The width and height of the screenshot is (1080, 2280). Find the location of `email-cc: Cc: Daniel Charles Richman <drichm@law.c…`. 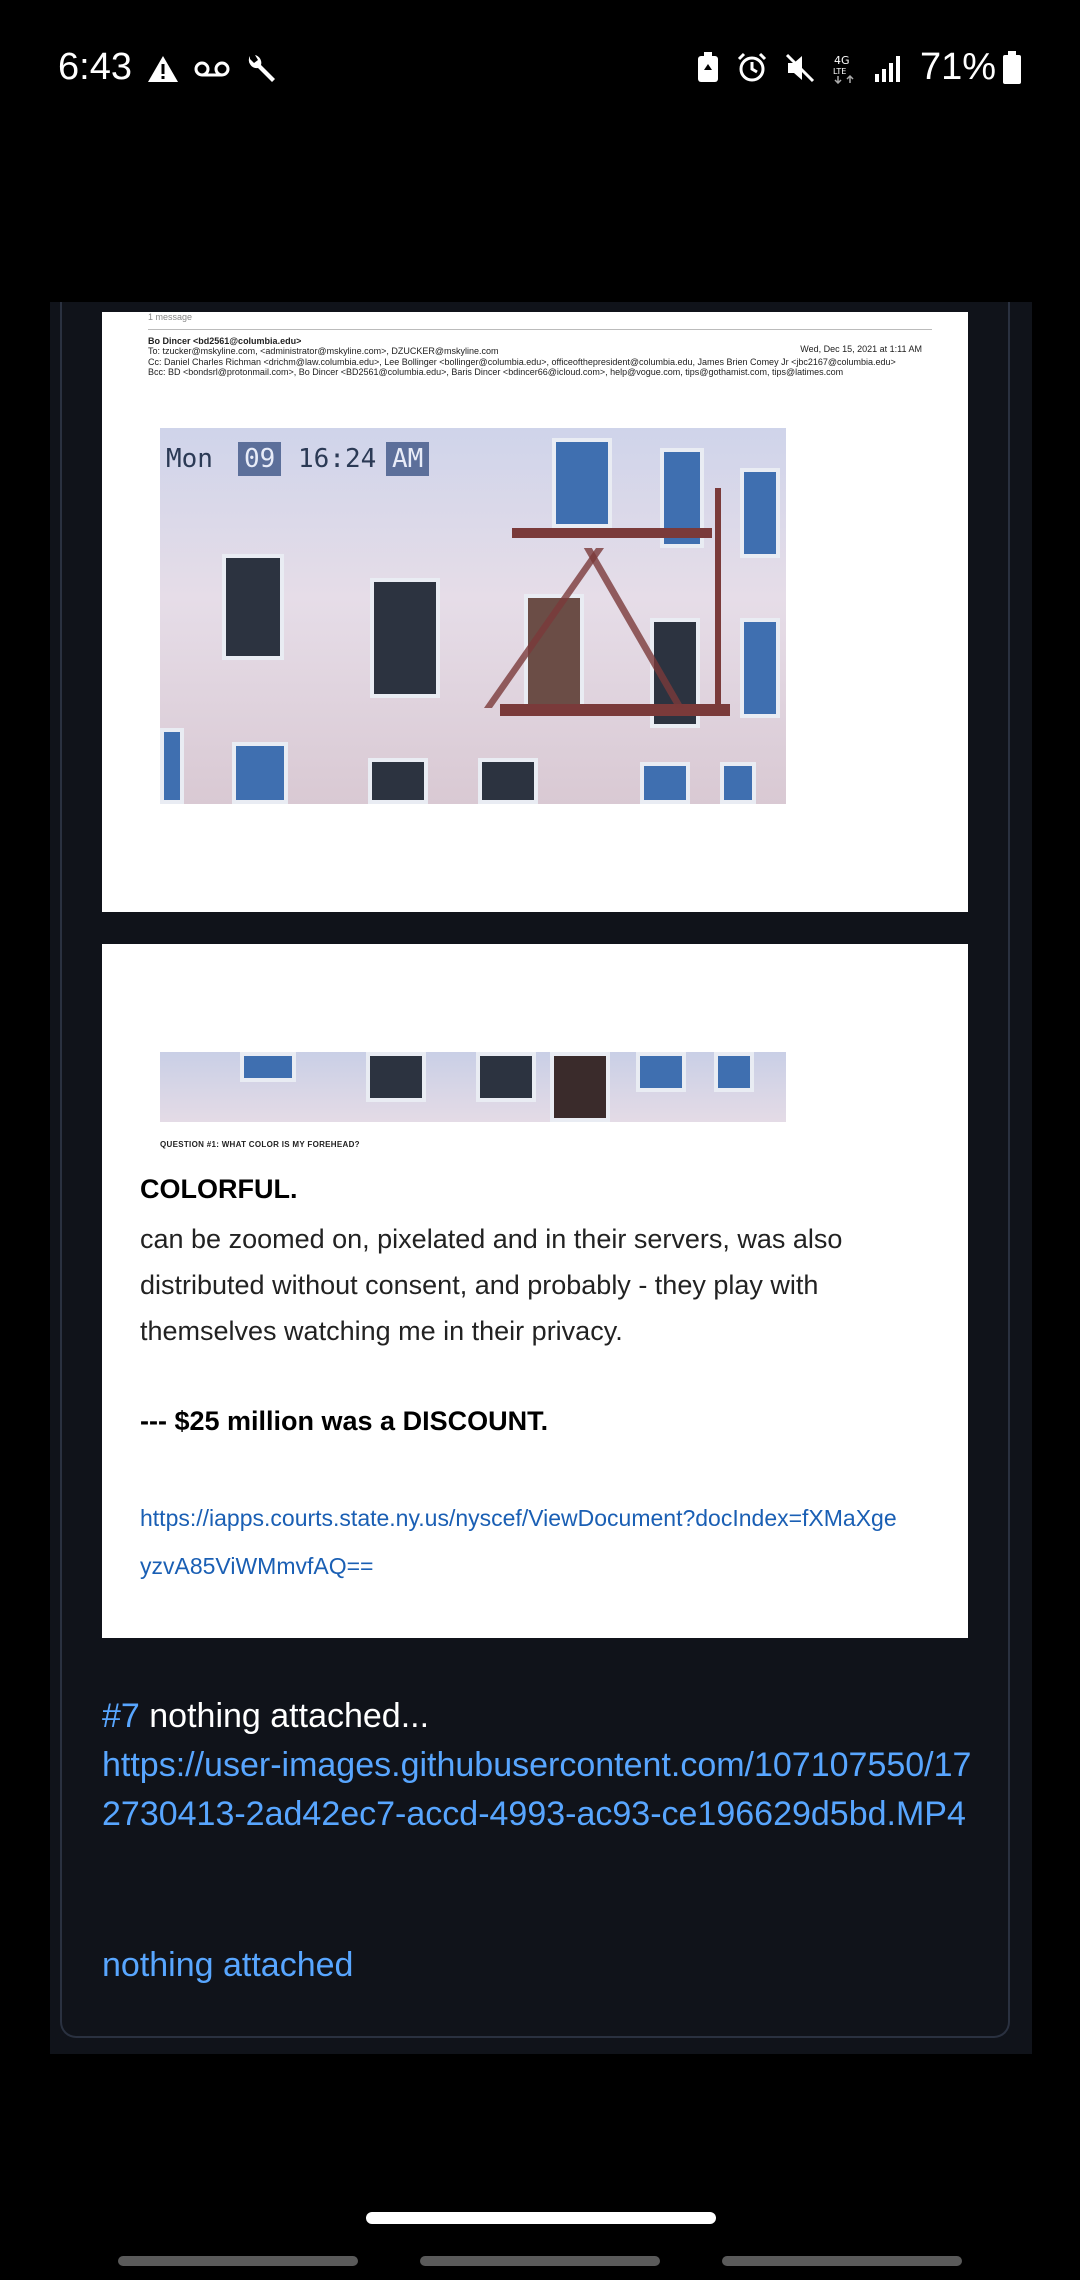

email-cc: Cc: Daniel Charles Richman <drichm@law.c… is located at coordinates (522, 361).